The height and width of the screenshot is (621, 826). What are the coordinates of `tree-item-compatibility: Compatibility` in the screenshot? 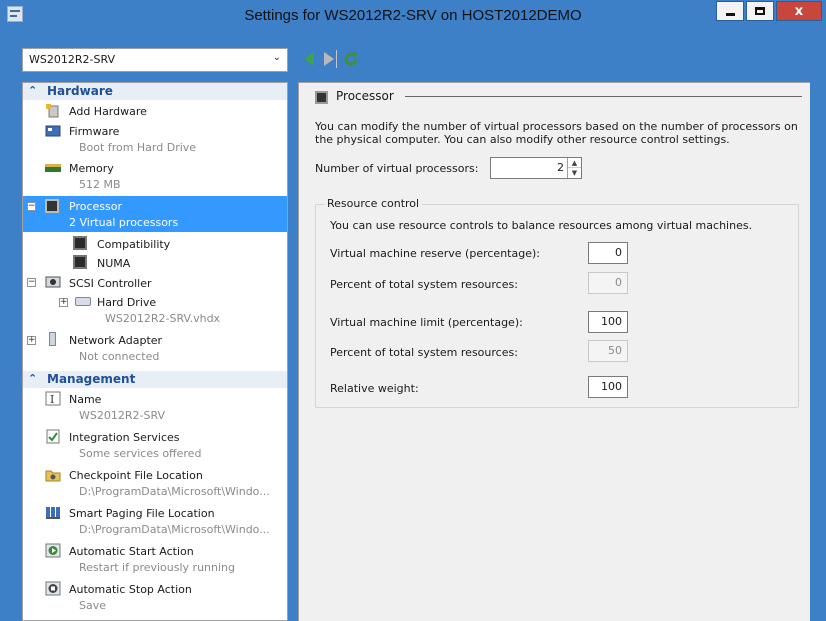 It's located at (155, 244).